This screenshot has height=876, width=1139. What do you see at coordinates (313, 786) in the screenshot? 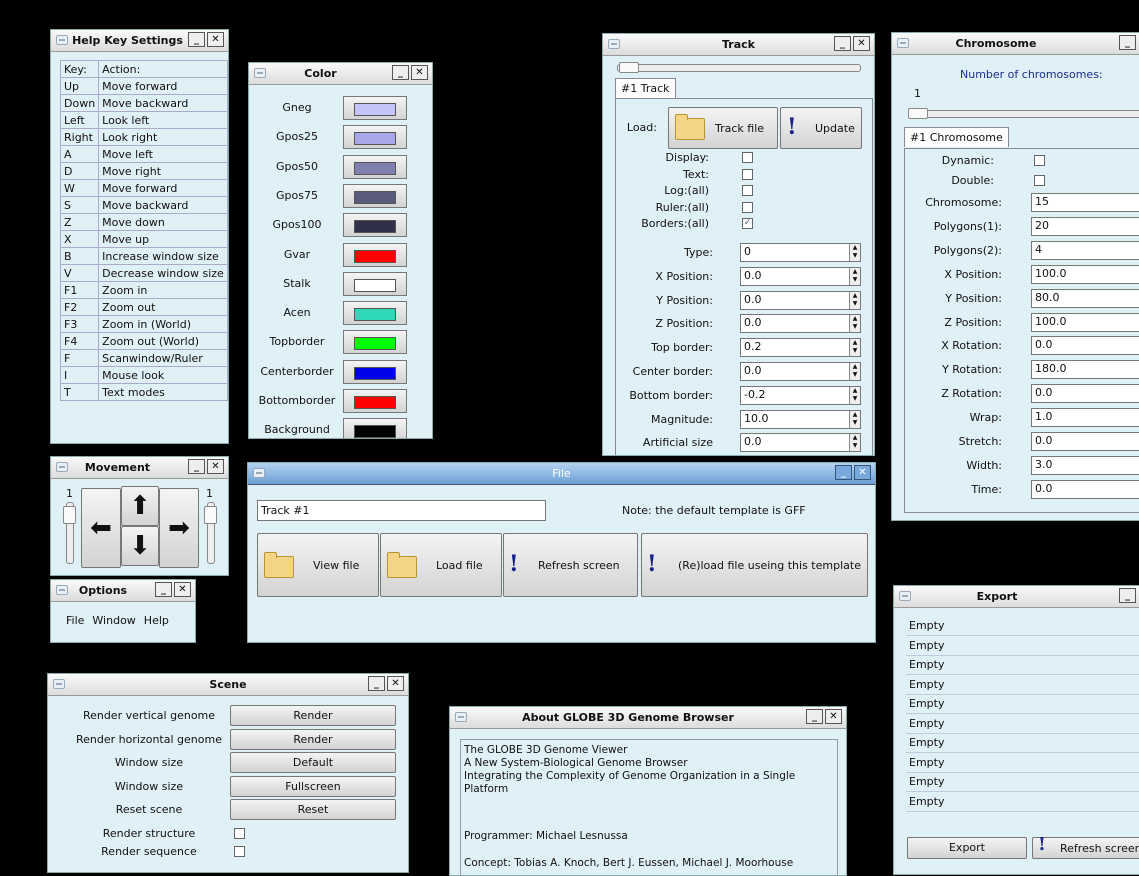
I see `scene-action-button: Fullscreen` at bounding box center [313, 786].